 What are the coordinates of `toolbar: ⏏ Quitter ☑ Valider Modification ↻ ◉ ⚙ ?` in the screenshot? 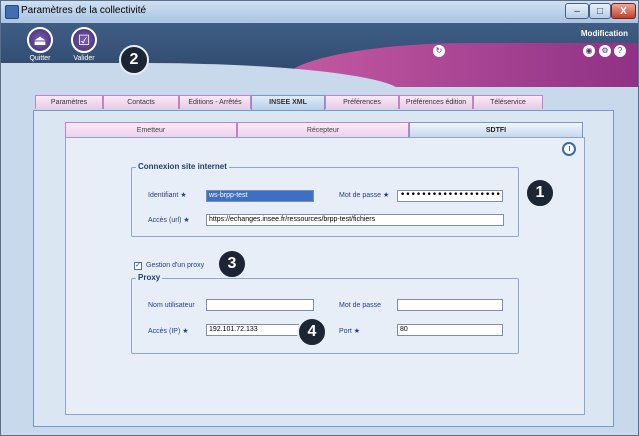 It's located at (319, 55).